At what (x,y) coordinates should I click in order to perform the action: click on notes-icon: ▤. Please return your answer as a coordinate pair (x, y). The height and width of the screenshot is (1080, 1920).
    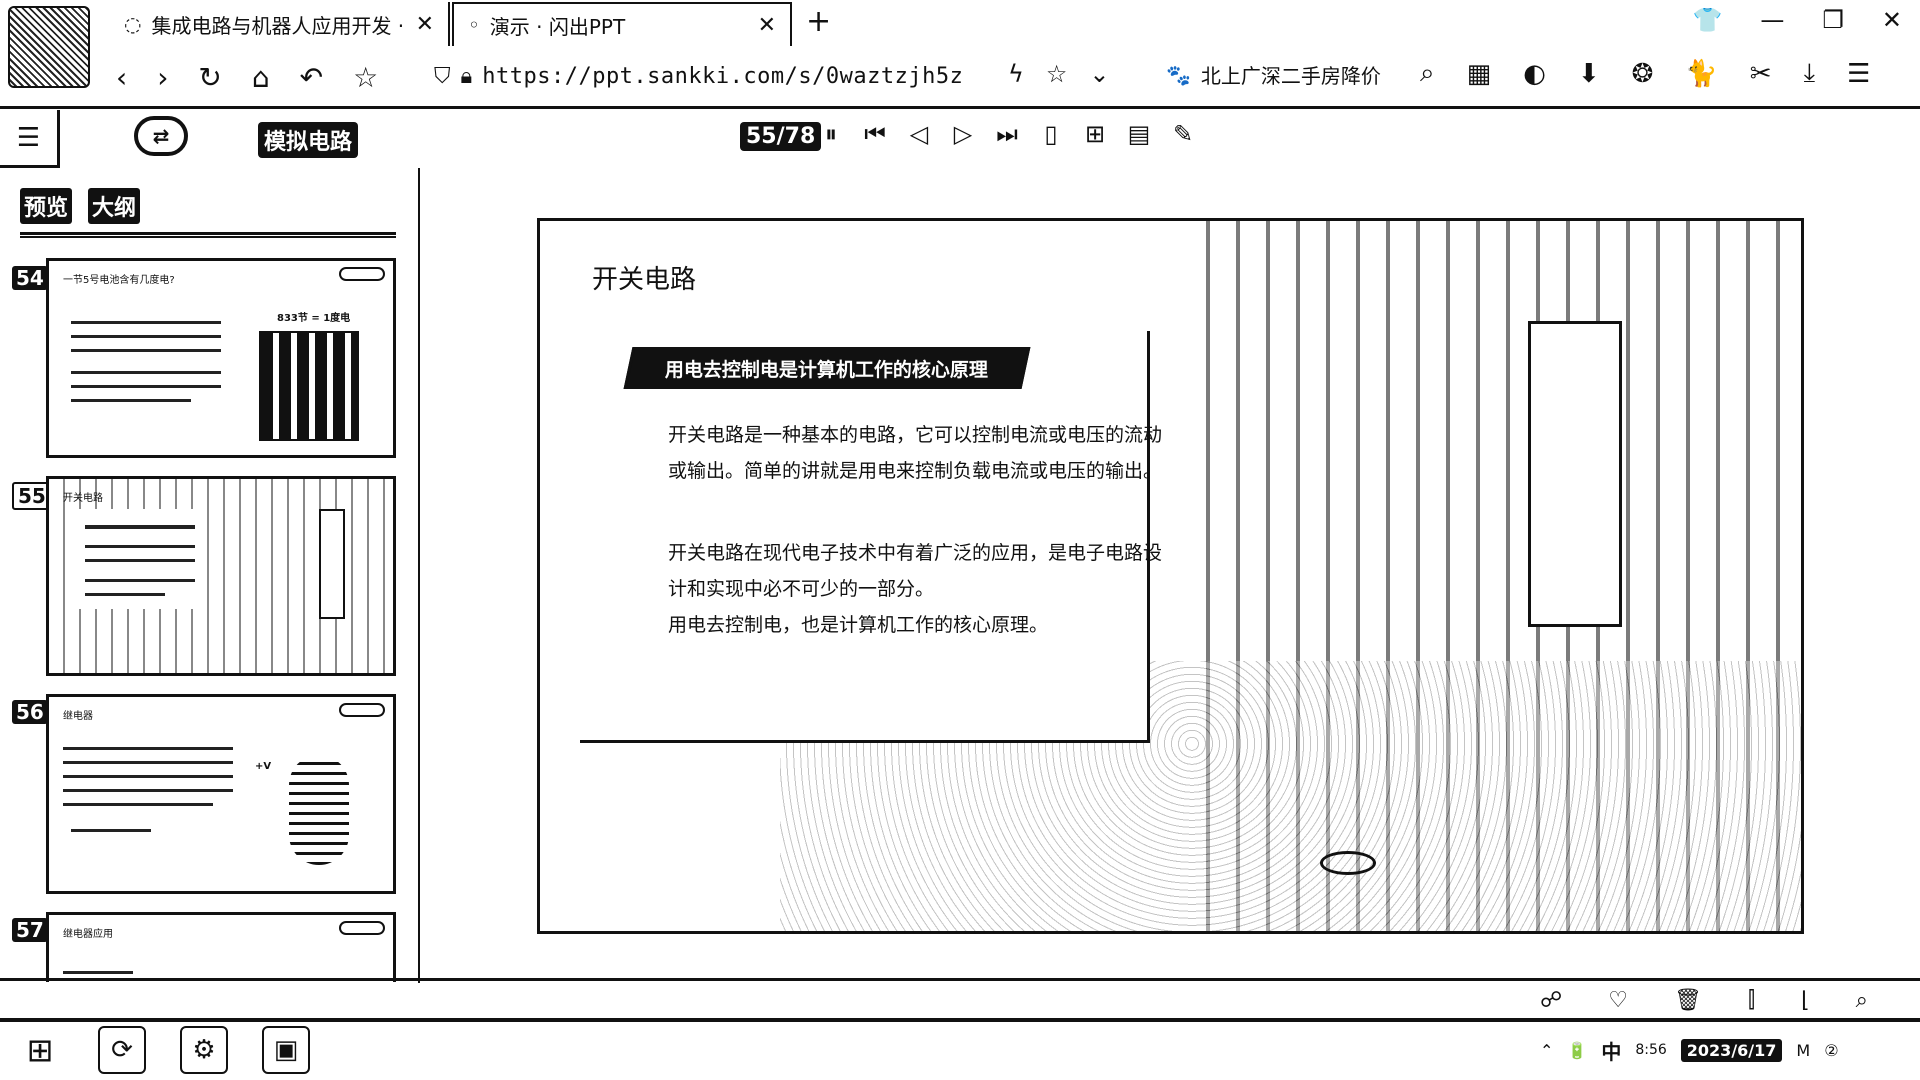
    Looking at the image, I should click on (1139, 134).